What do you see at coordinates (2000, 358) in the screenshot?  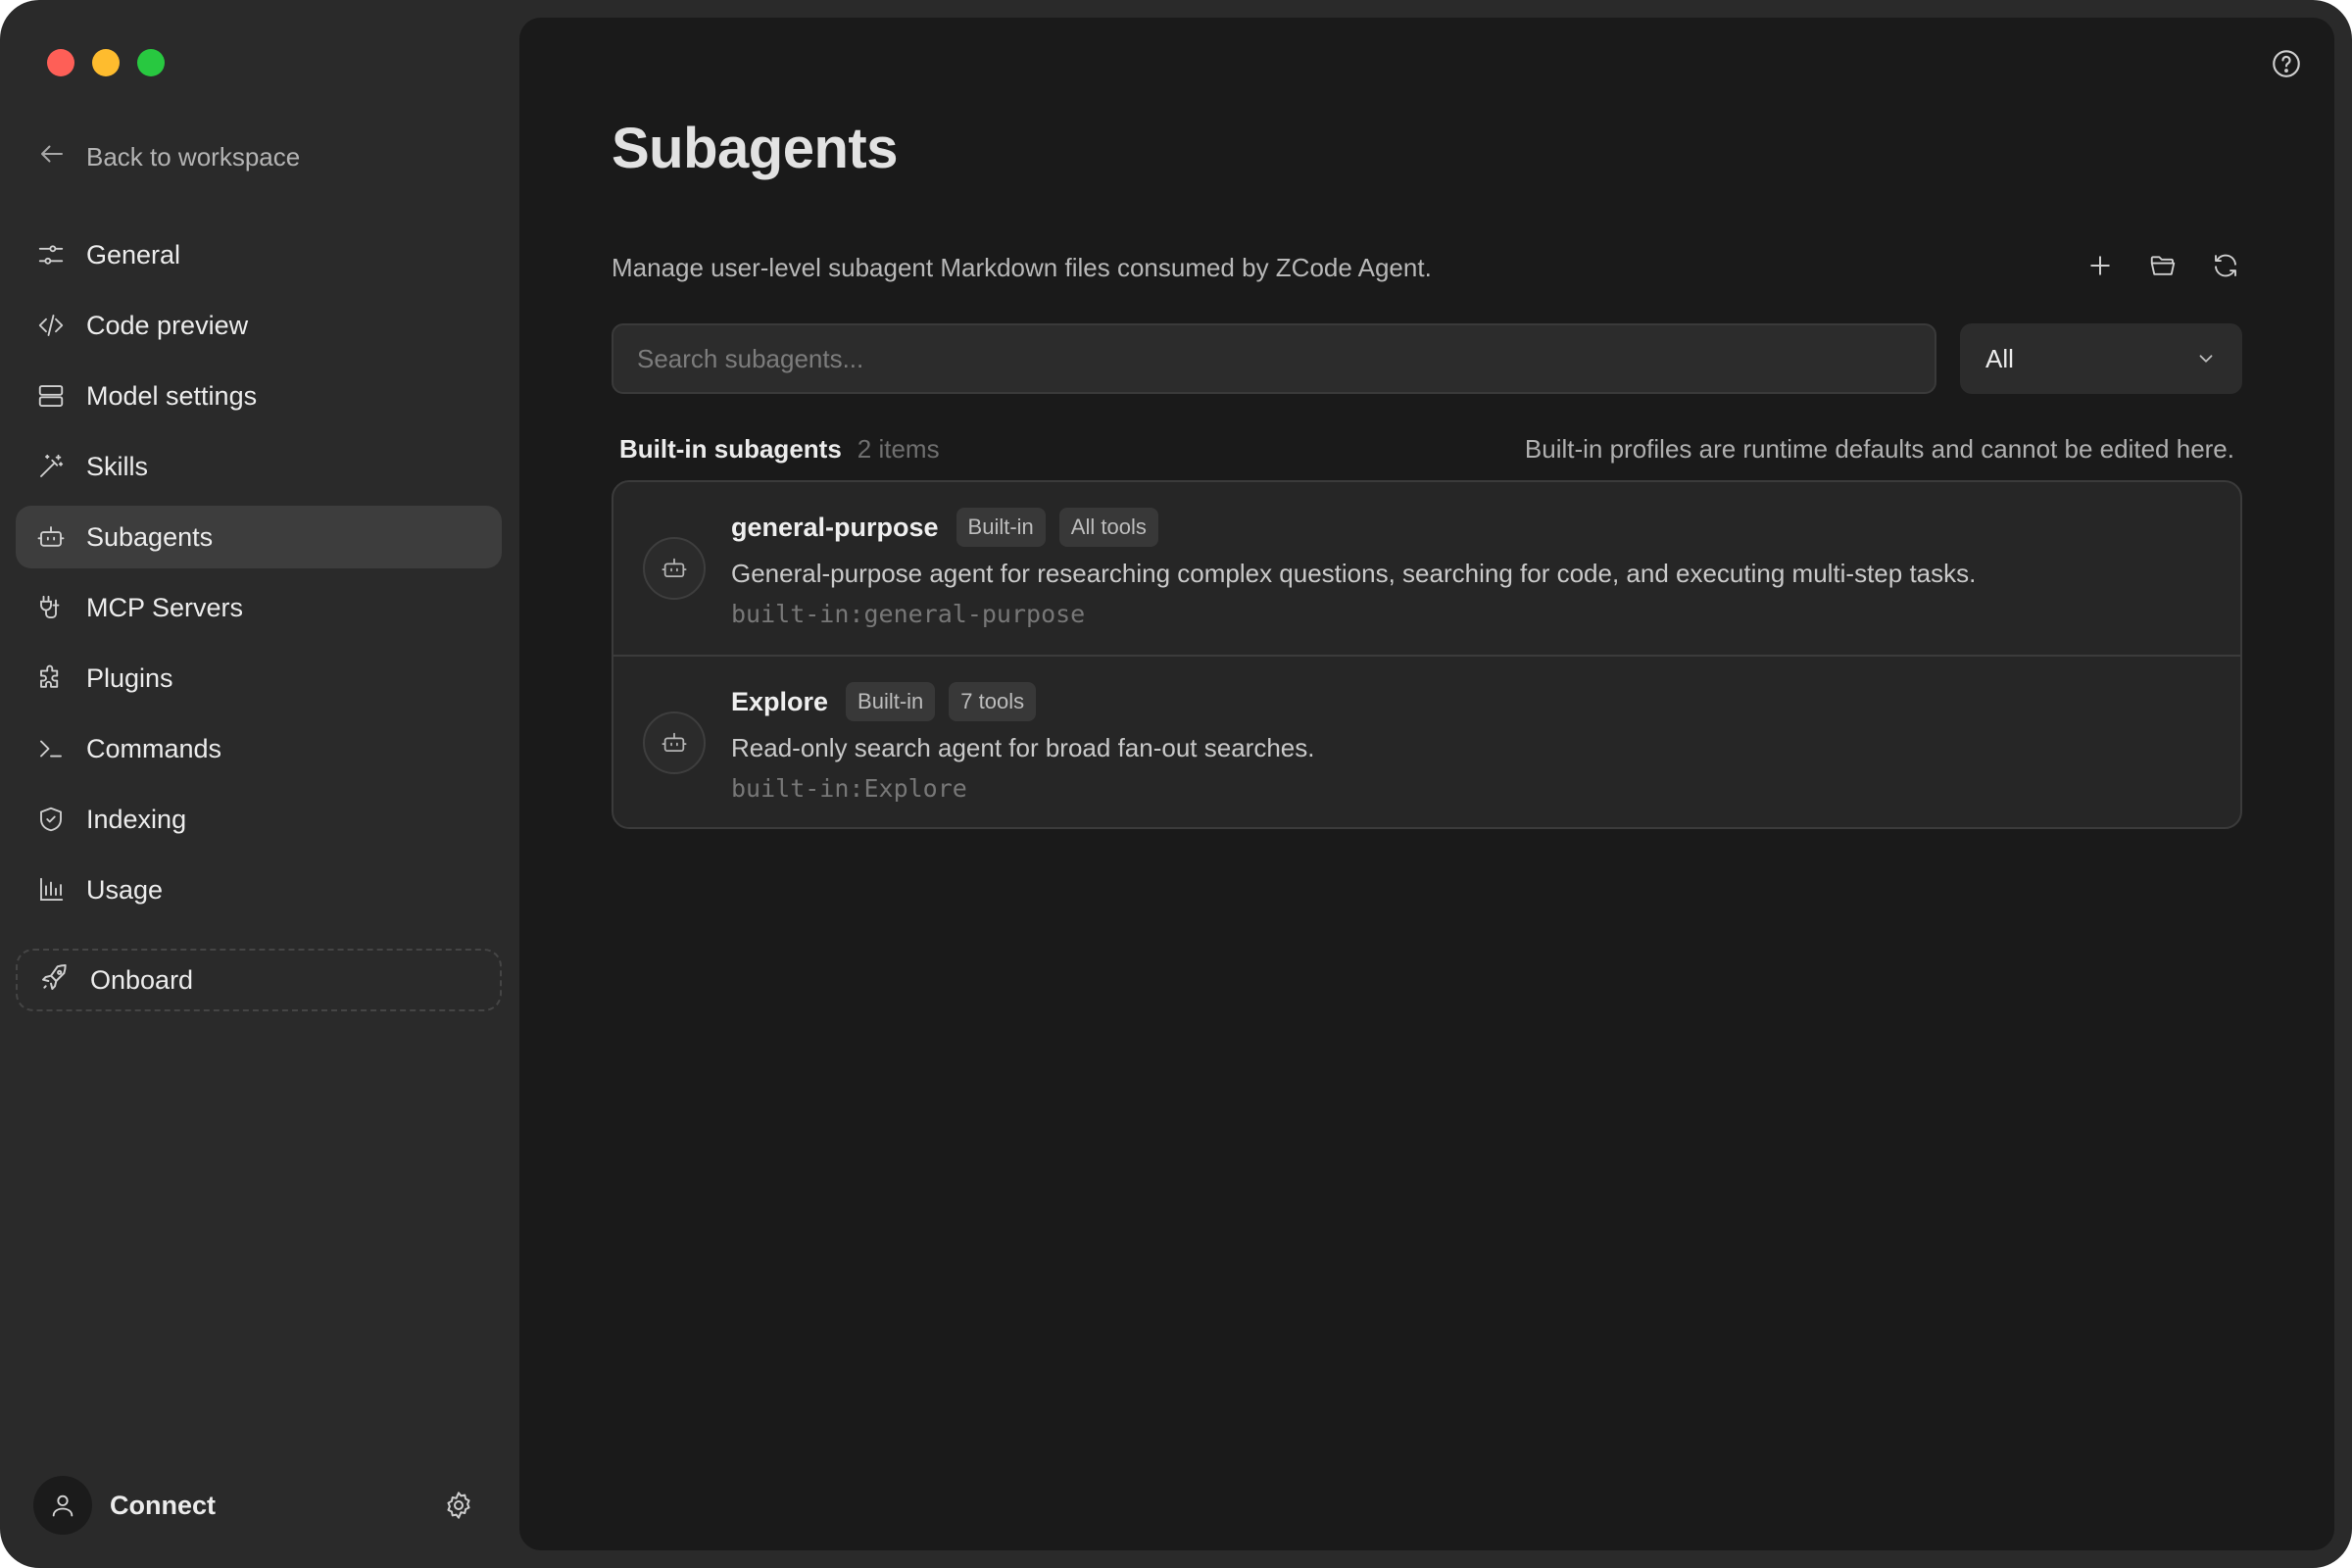 I see `filter-value: All` at bounding box center [2000, 358].